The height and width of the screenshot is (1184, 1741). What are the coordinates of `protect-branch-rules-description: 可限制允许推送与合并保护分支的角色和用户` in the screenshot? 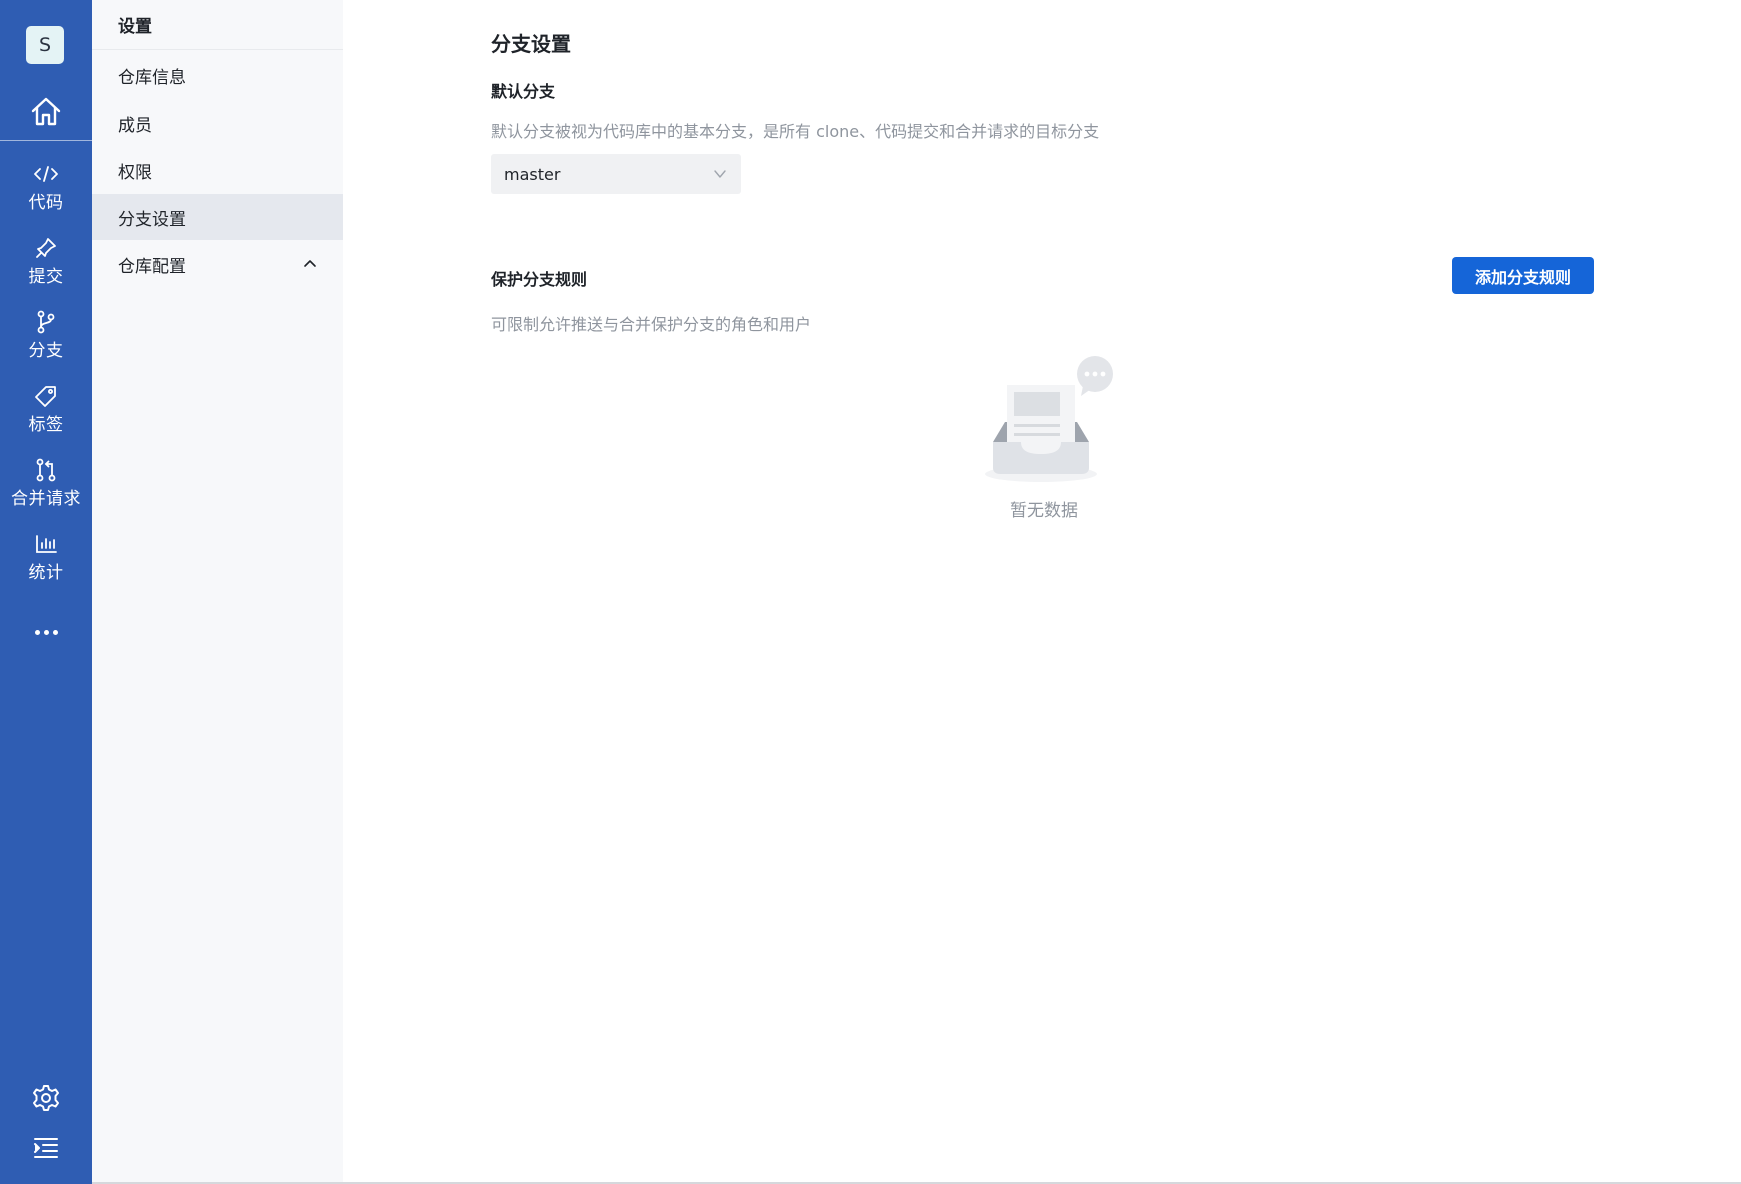 It's located at (651, 324).